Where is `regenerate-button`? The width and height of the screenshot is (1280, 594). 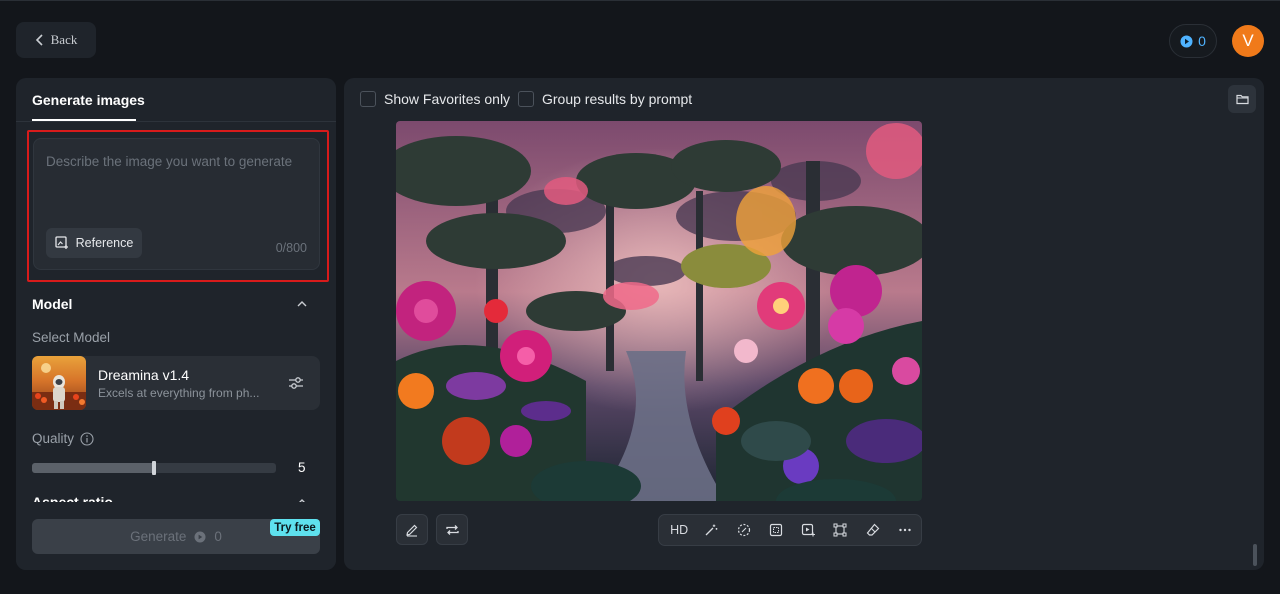
regenerate-button is located at coordinates (452, 529).